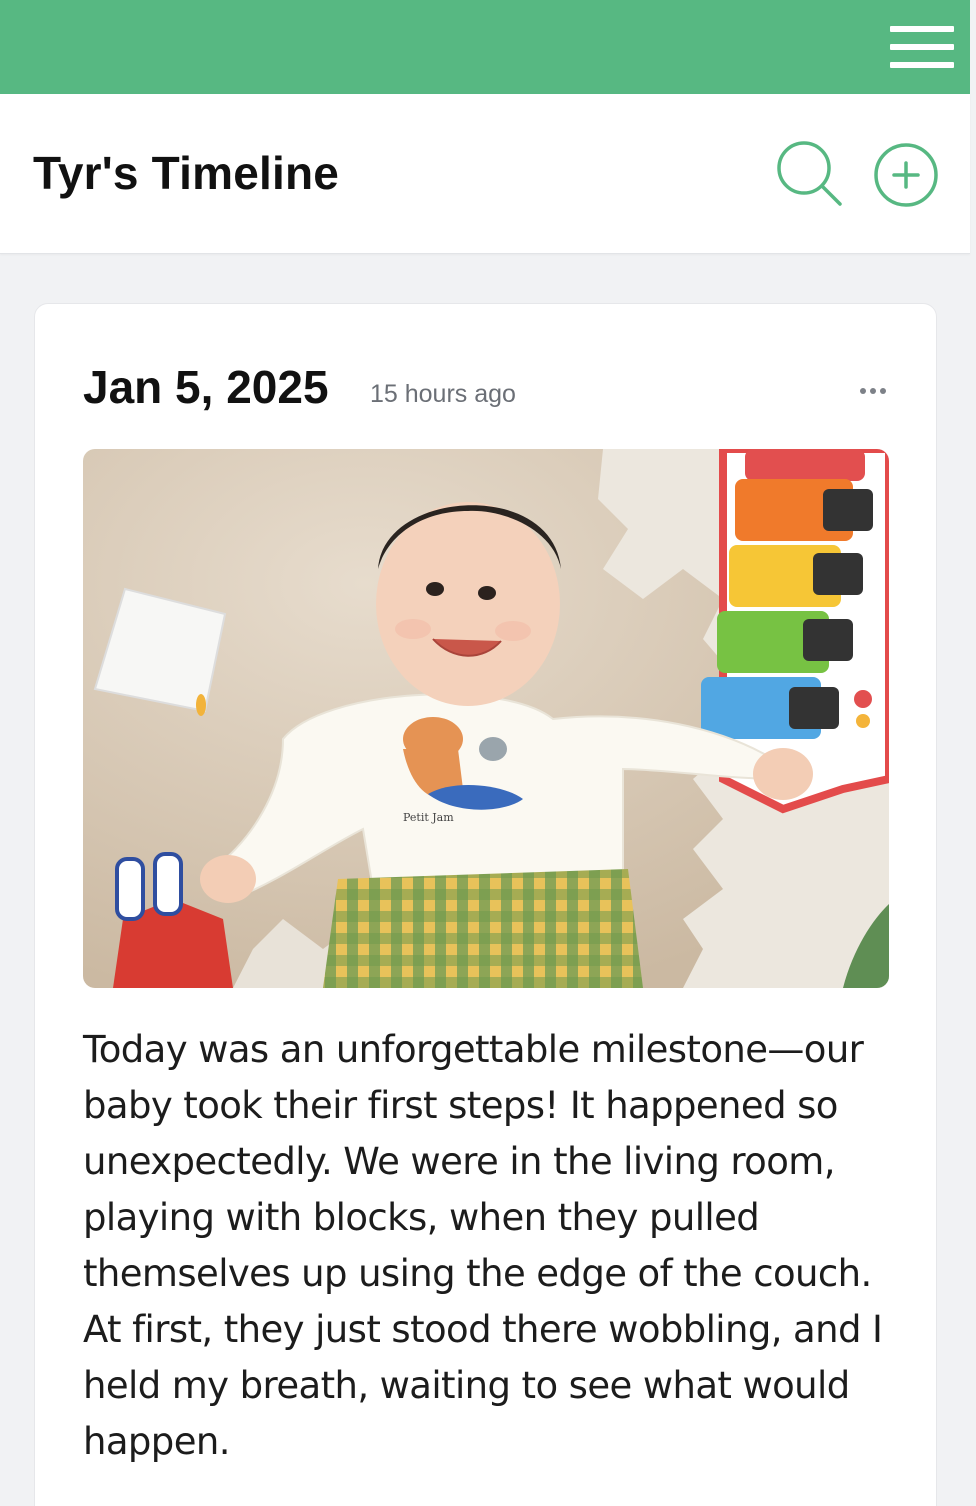 The height and width of the screenshot is (1506, 976). I want to click on page-header: Tyr's Timeline, so click(485, 174).